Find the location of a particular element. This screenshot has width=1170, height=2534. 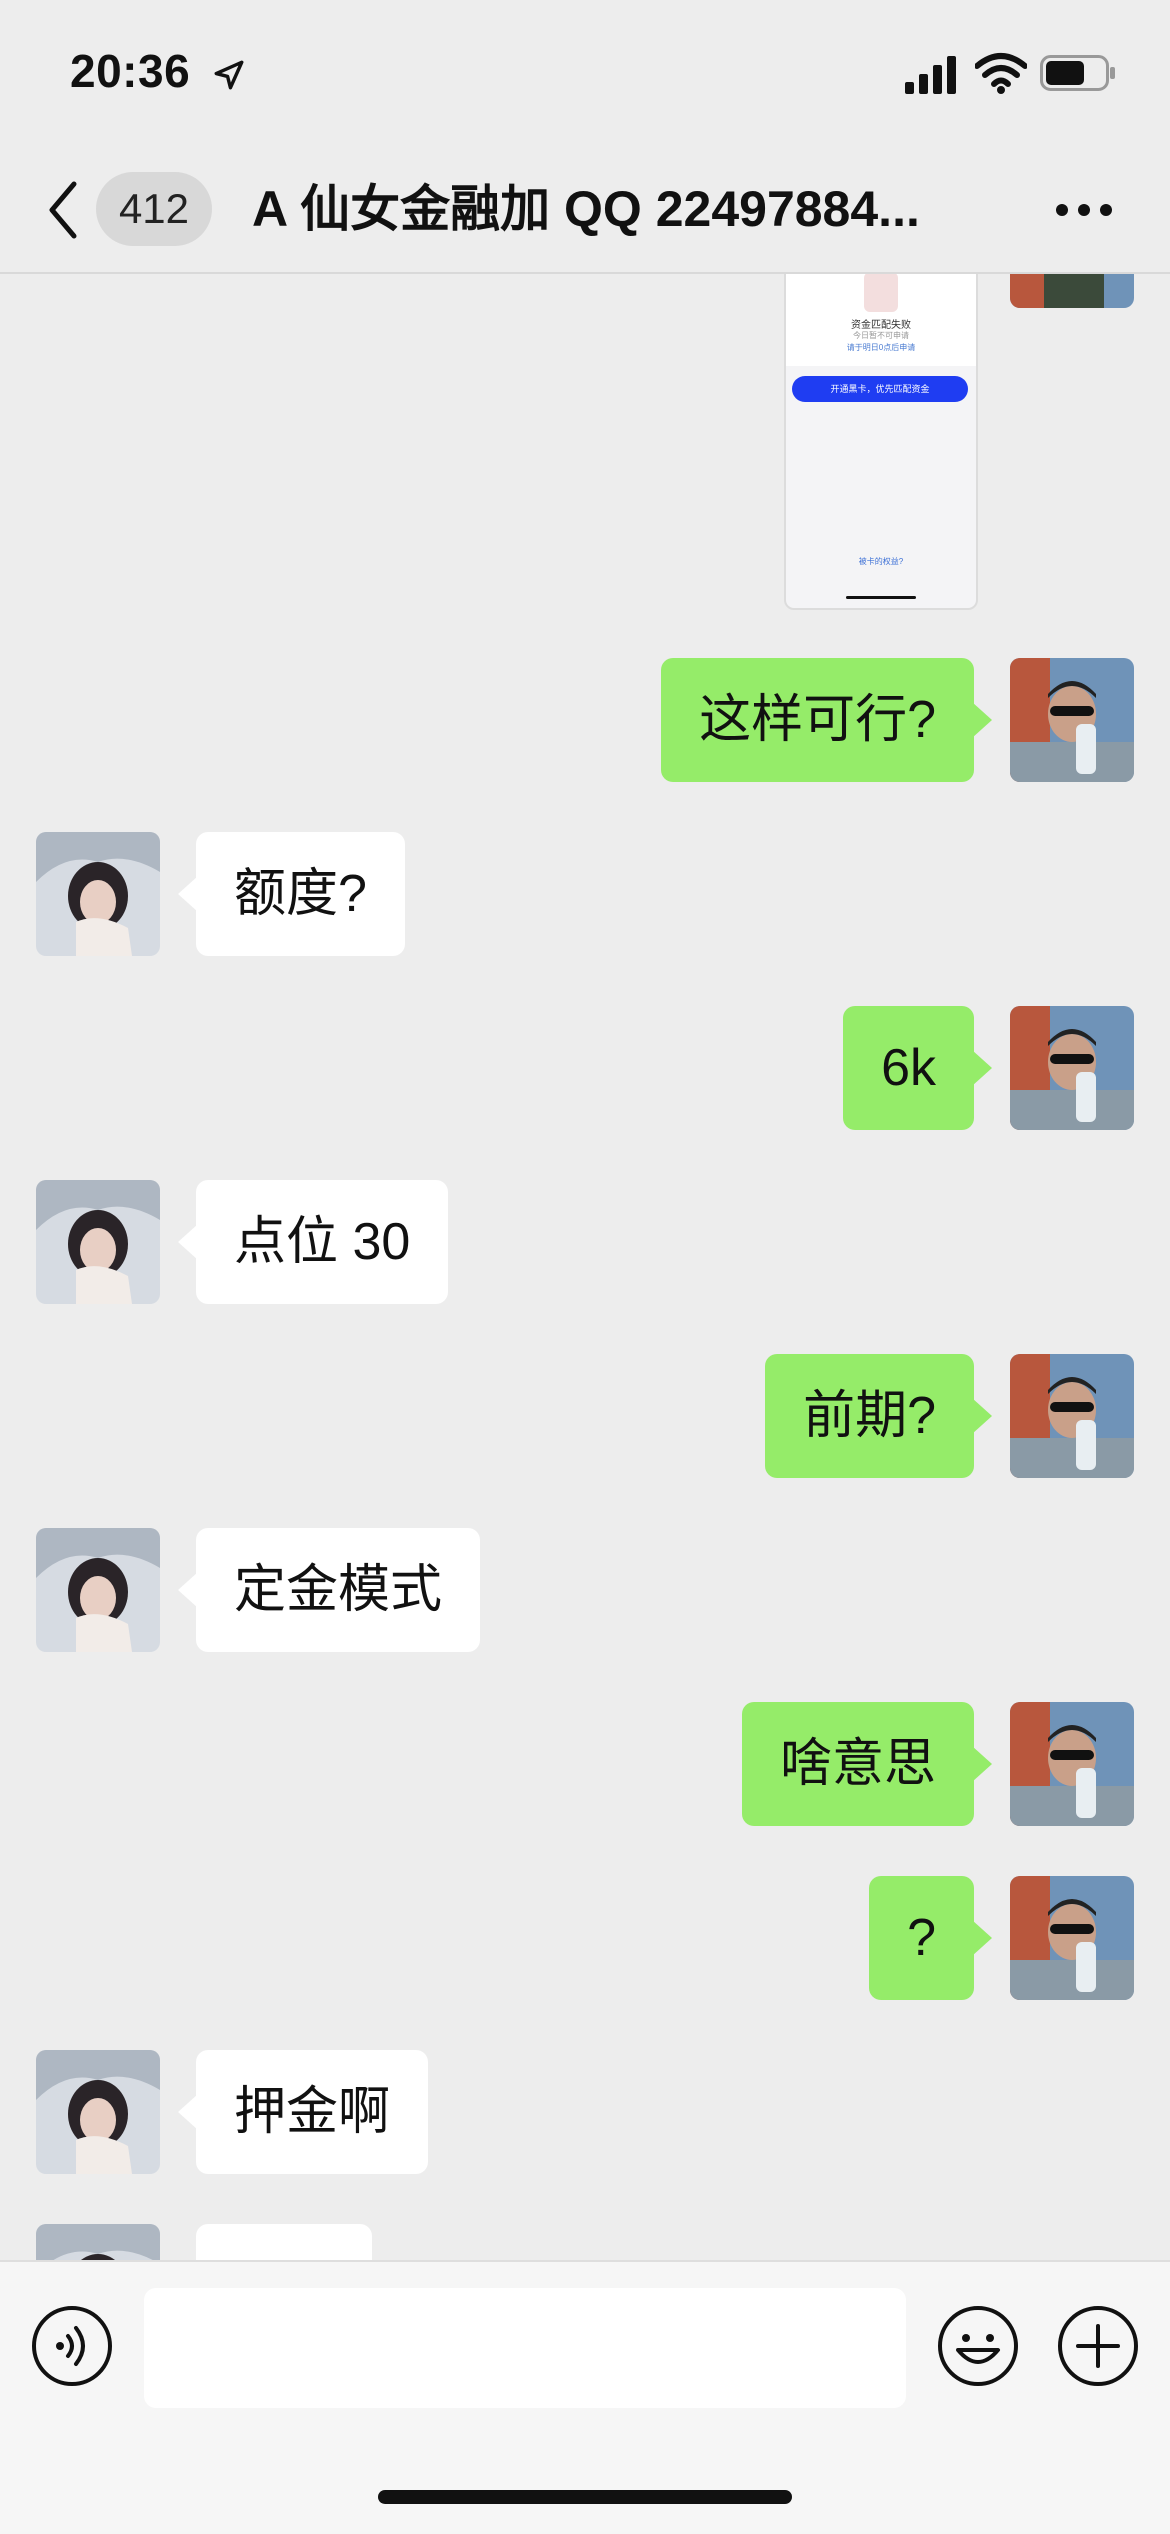

chevron-left-icon is located at coordinates (64, 210).